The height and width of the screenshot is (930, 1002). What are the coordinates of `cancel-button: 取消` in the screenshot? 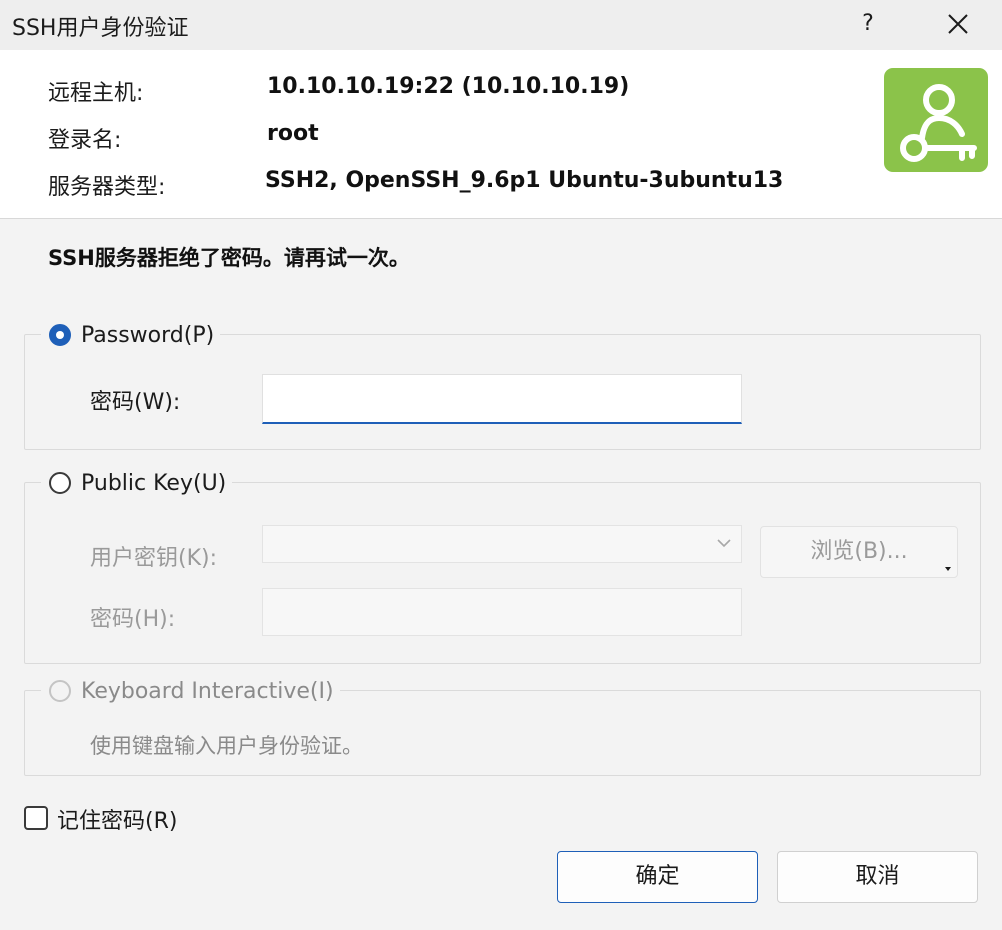 It's located at (877, 877).